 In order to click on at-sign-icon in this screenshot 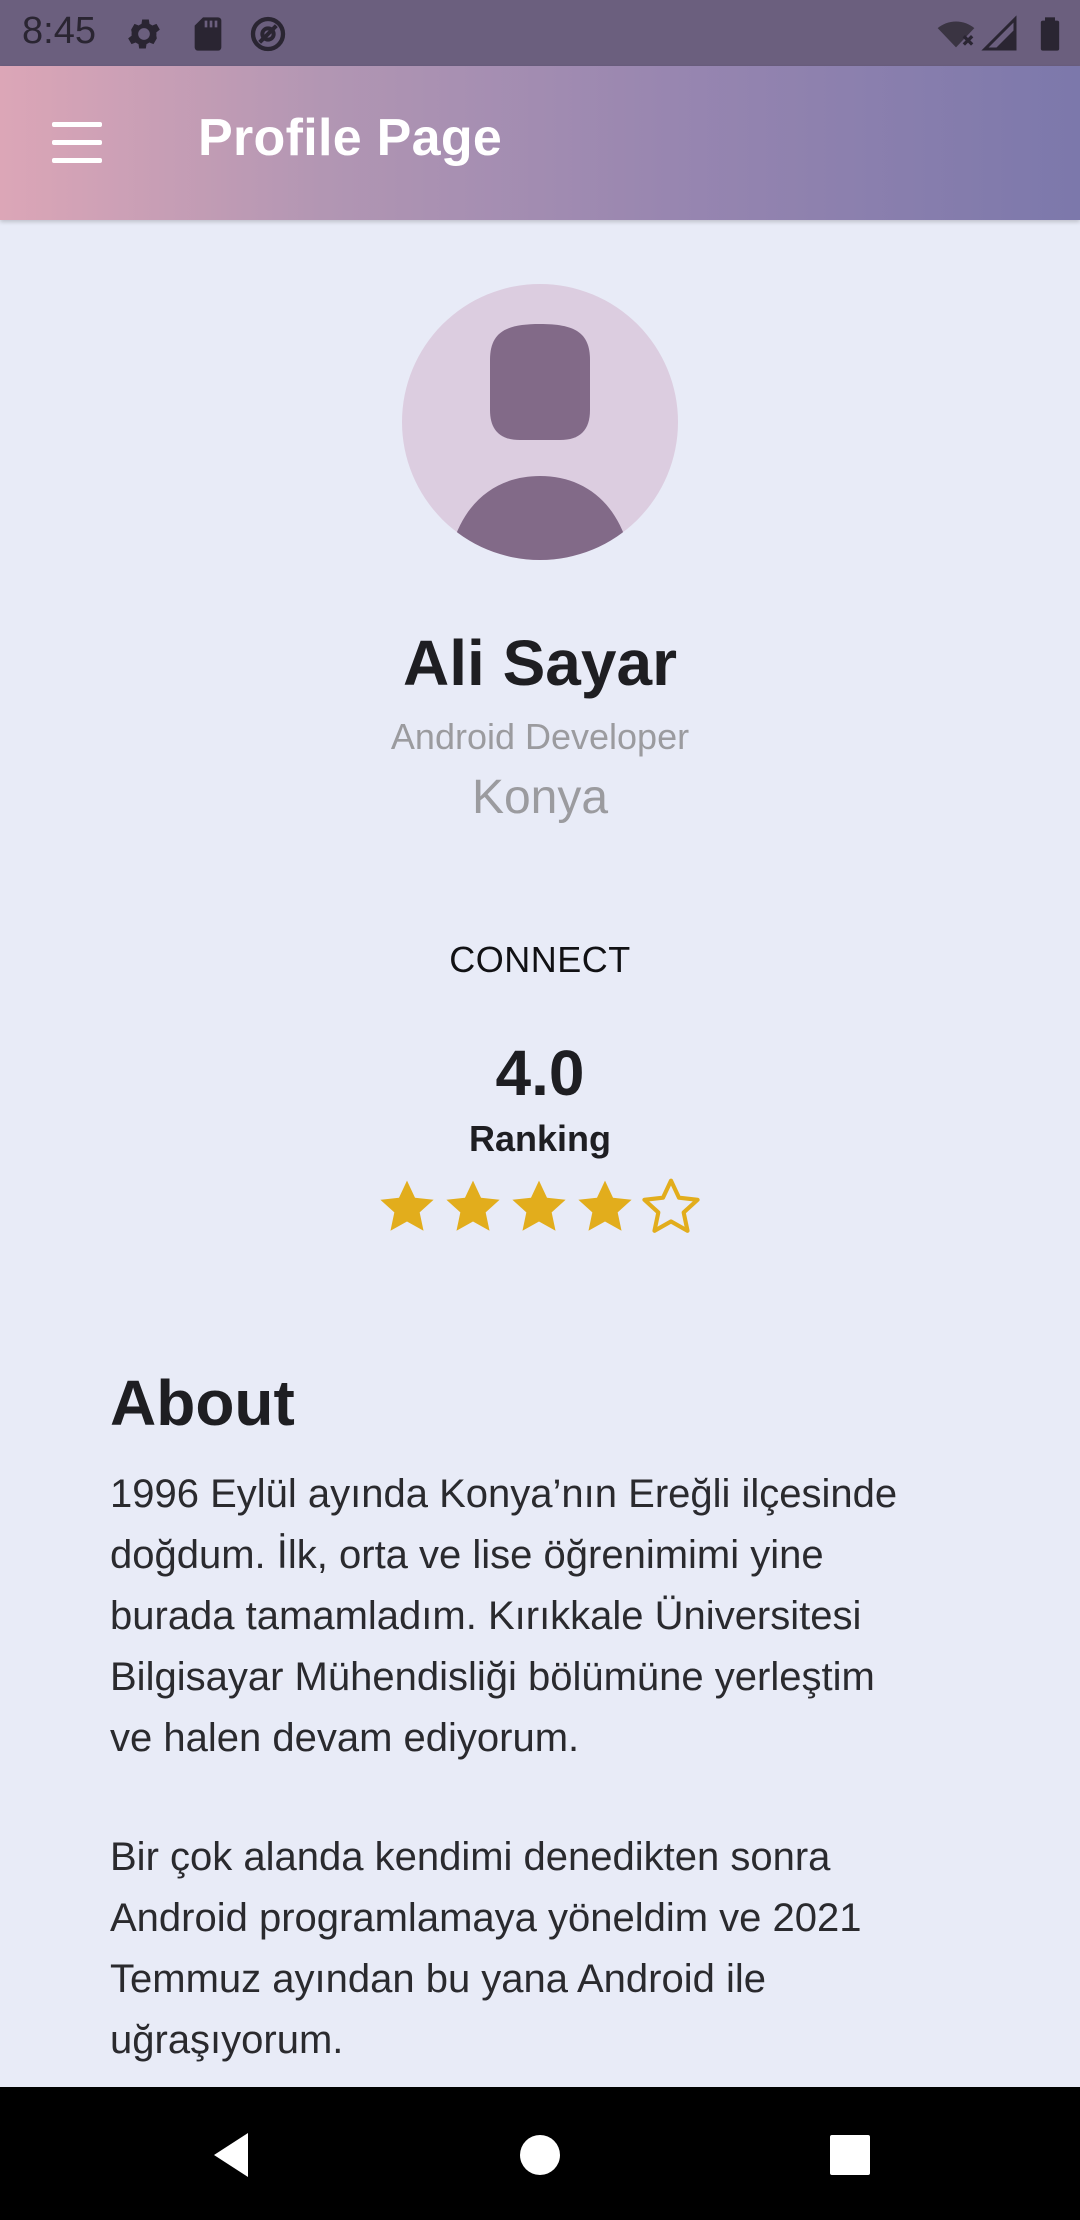, I will do `click(268, 34)`.